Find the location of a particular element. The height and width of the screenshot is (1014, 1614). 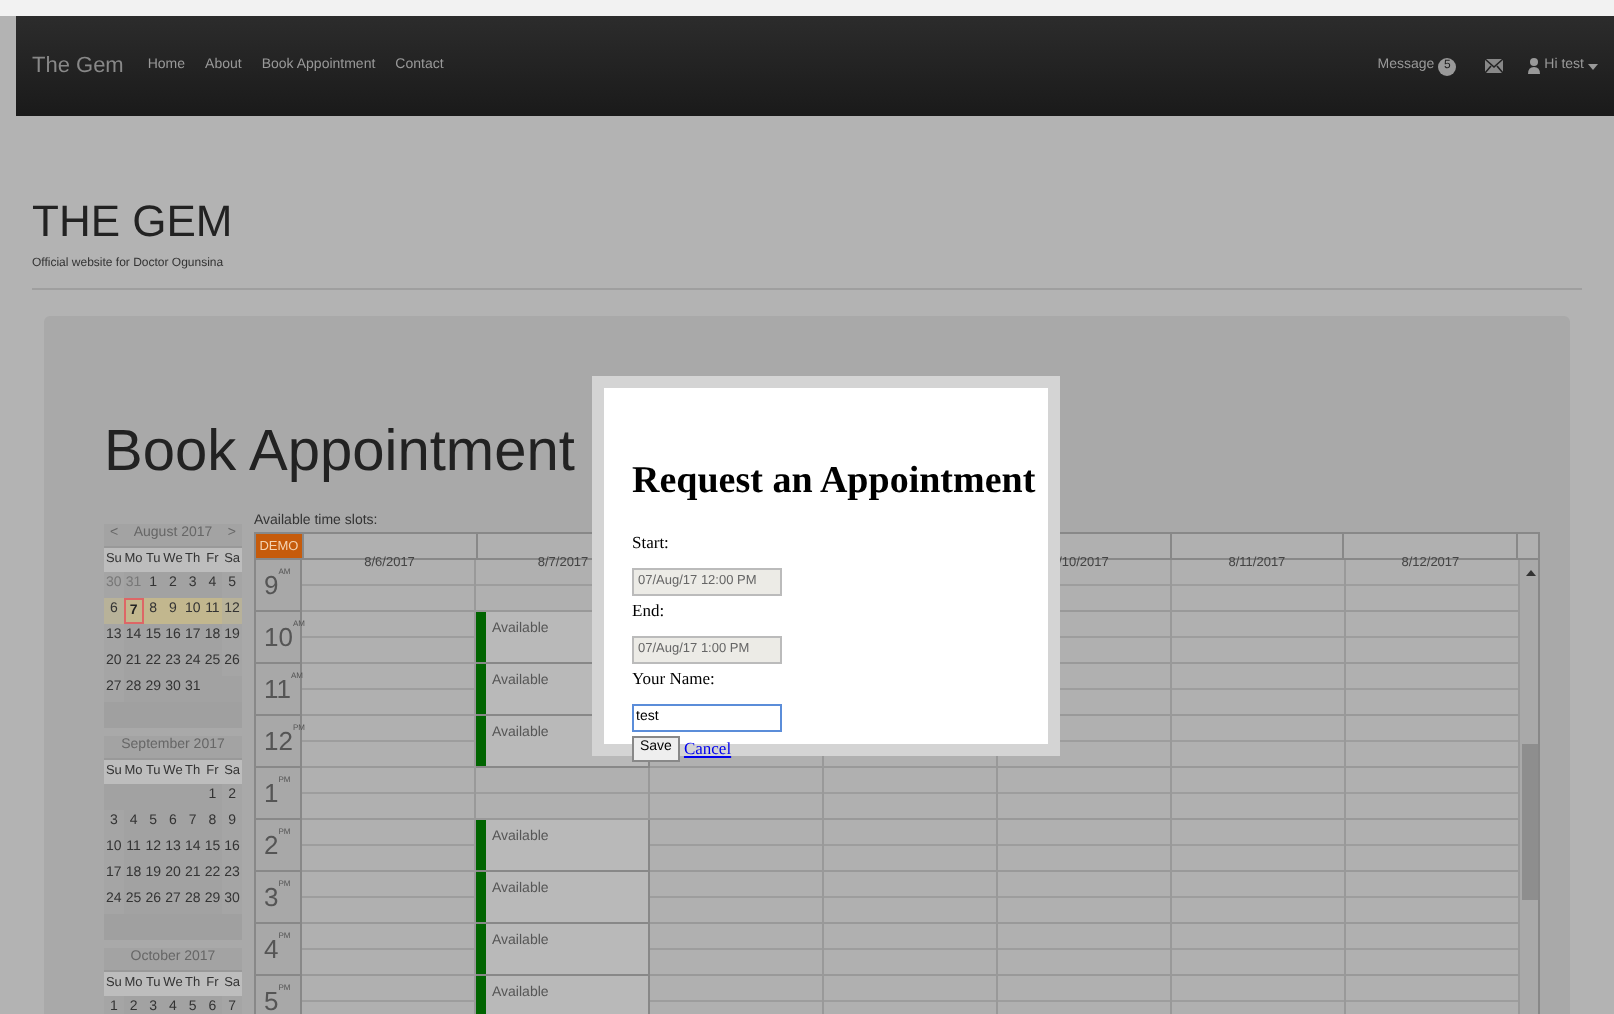

cancel-link: Cancel is located at coordinates (707, 749).